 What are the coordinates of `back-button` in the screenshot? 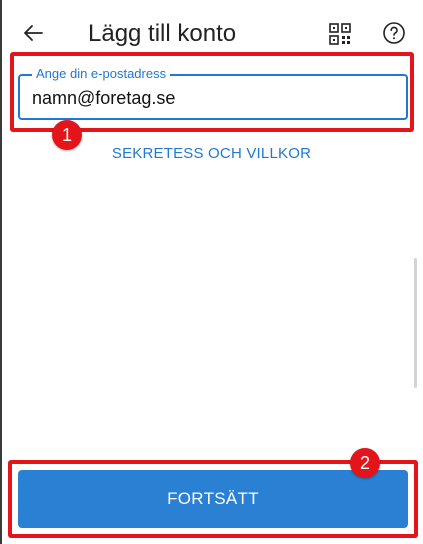 It's located at (33, 35).